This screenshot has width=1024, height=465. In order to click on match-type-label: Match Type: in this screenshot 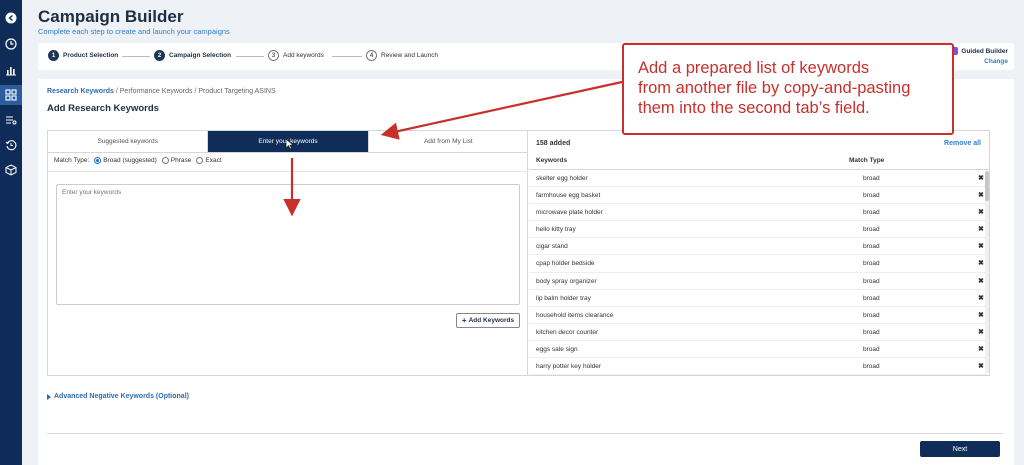, I will do `click(72, 160)`.